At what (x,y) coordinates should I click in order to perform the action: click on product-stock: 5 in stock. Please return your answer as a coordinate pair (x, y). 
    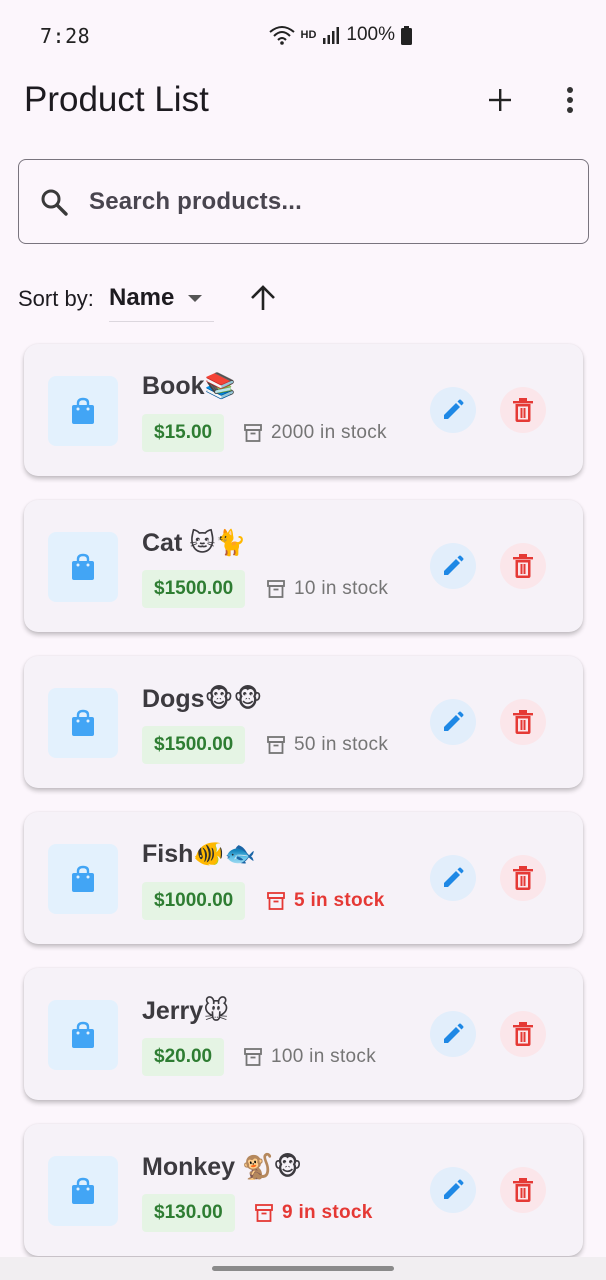
    Looking at the image, I should click on (325, 901).